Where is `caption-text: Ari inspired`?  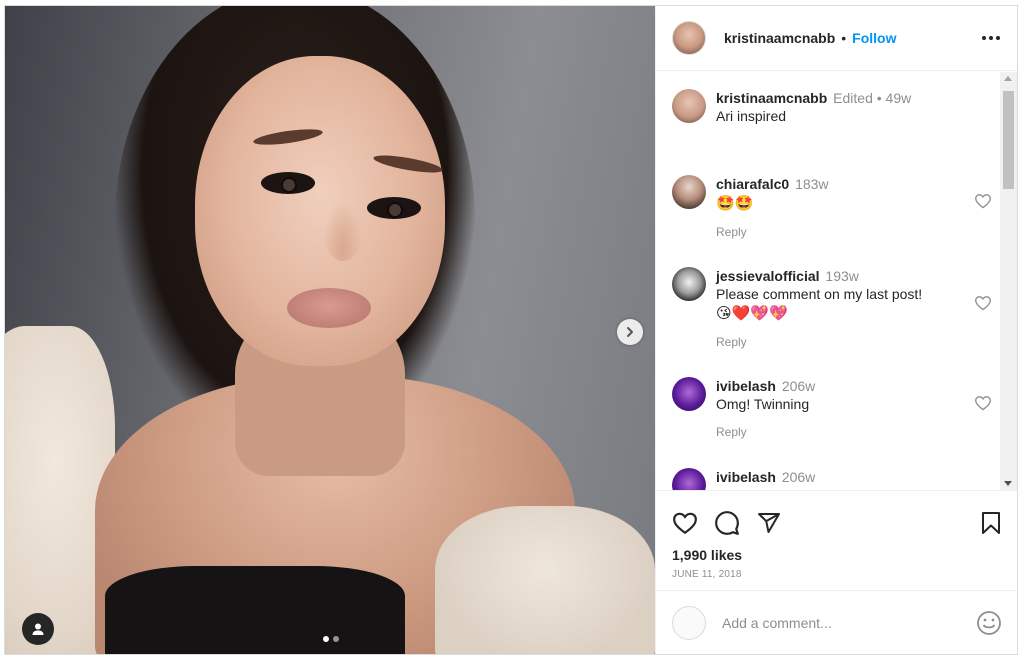
caption-text: Ari inspired is located at coordinates (751, 116).